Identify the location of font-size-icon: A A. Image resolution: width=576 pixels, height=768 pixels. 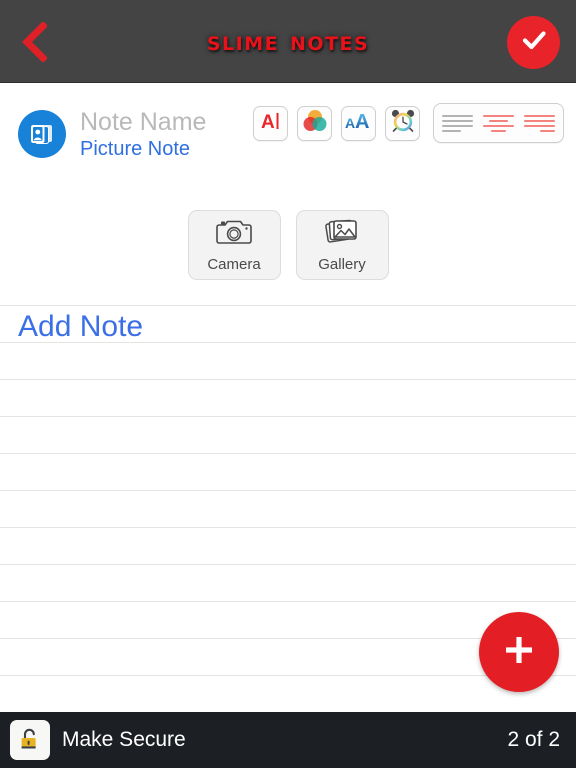
(359, 123).